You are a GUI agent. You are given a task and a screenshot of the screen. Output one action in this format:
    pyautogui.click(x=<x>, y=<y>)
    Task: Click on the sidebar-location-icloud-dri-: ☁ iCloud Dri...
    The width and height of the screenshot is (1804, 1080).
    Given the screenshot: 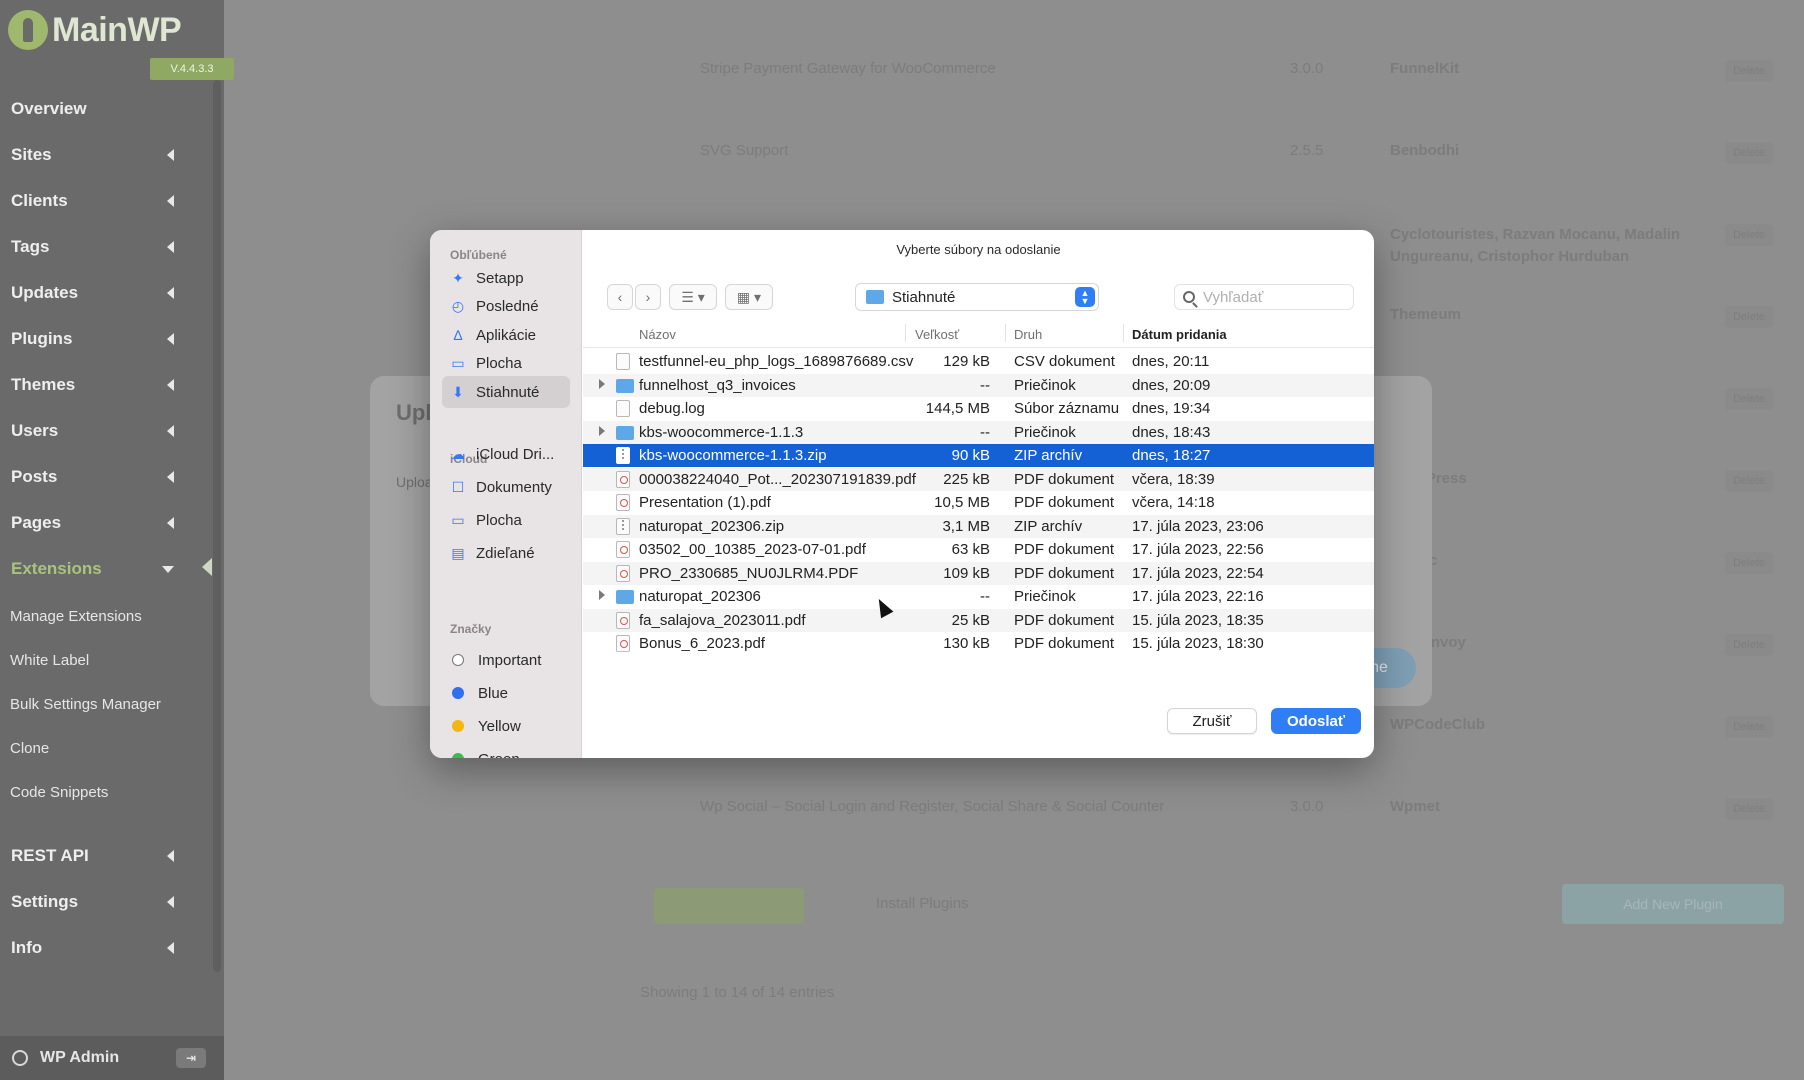 What is the action you would take?
    pyautogui.click(x=506, y=454)
    